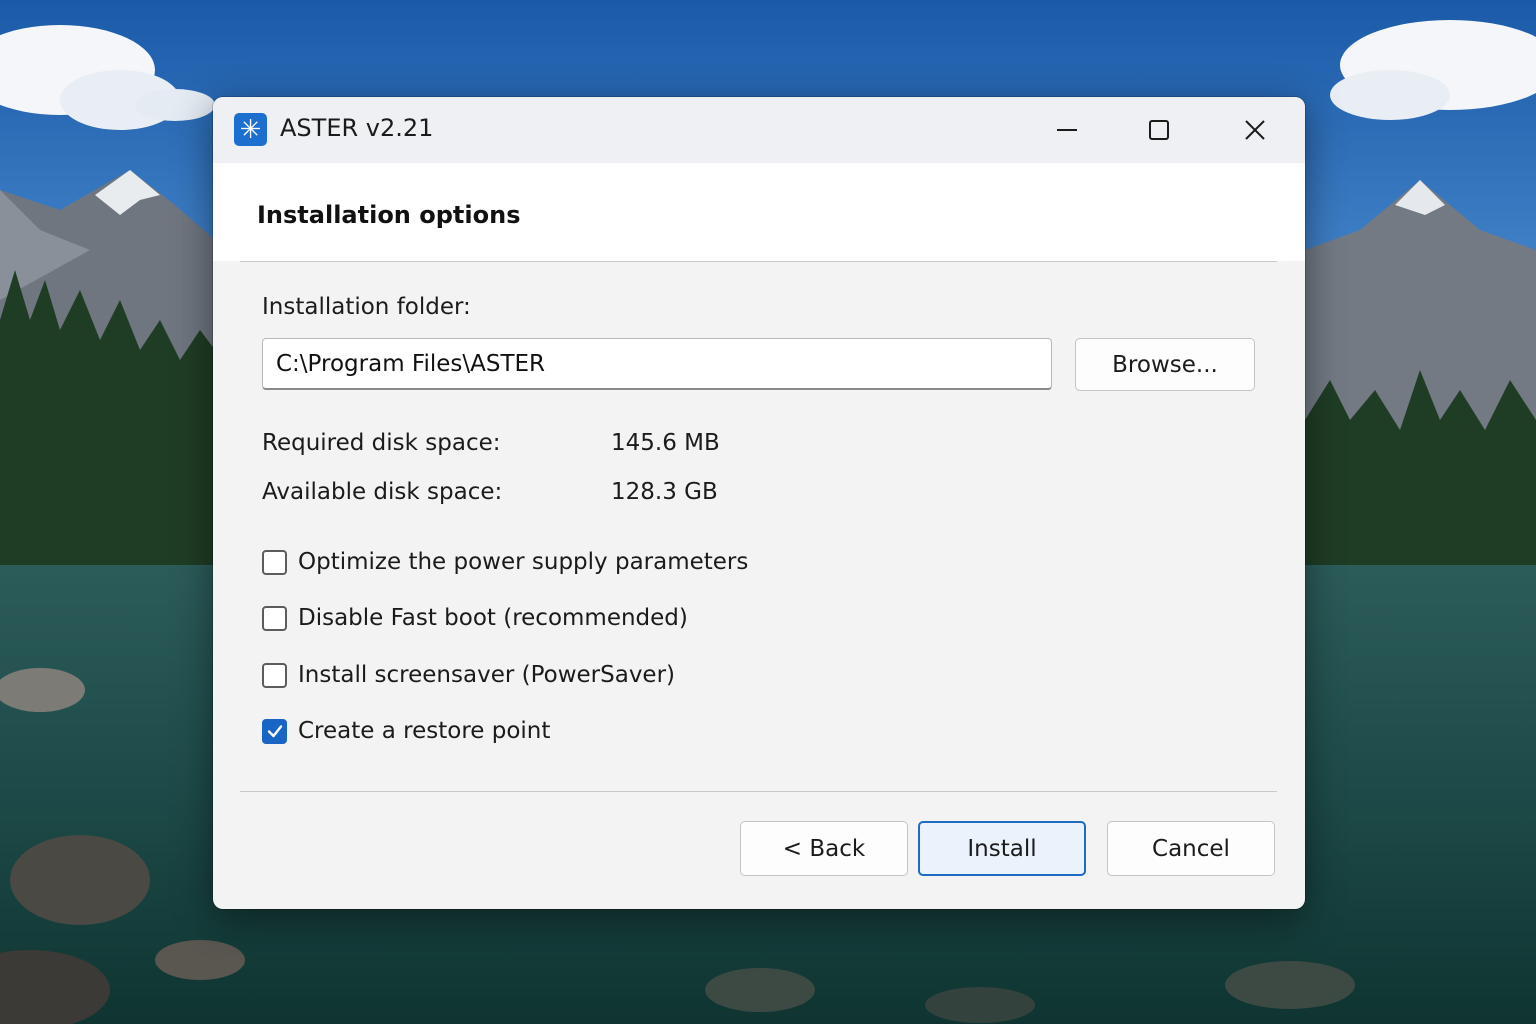  I want to click on minimize-icon, so click(1067, 130).